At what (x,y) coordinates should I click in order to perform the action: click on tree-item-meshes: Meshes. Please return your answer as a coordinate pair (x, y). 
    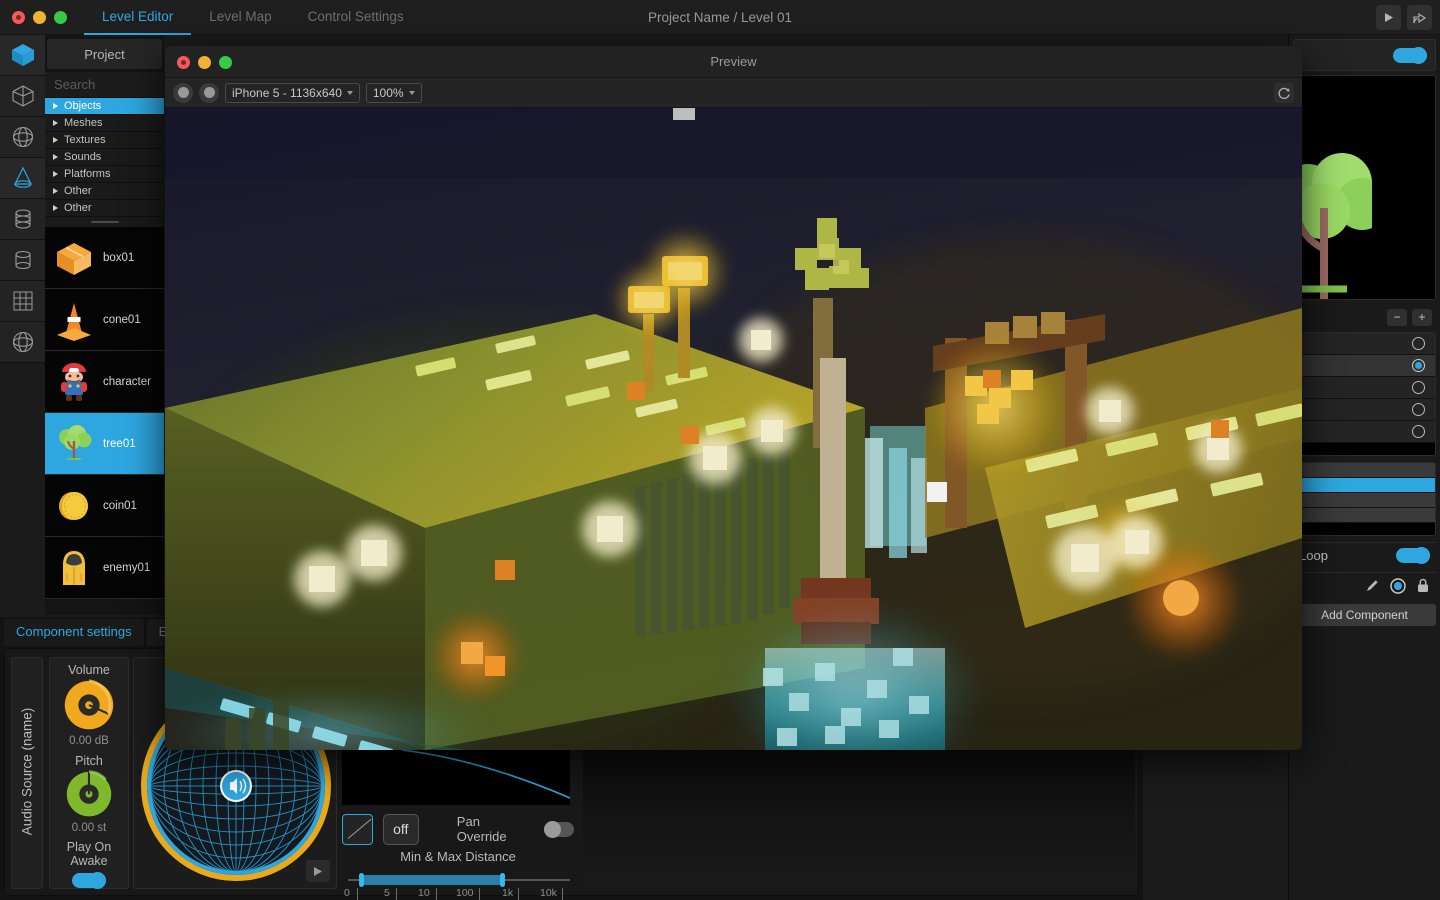
    Looking at the image, I should click on (104, 123).